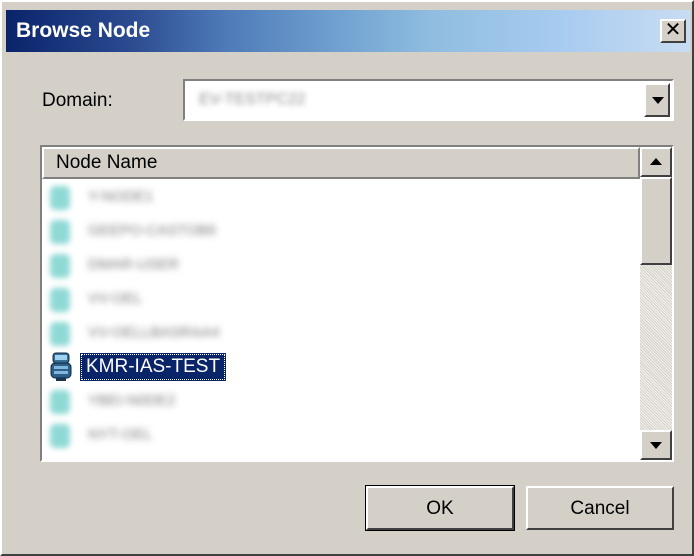 The width and height of the screenshot is (694, 556). I want to click on domain-dropdown-button, so click(657, 100).